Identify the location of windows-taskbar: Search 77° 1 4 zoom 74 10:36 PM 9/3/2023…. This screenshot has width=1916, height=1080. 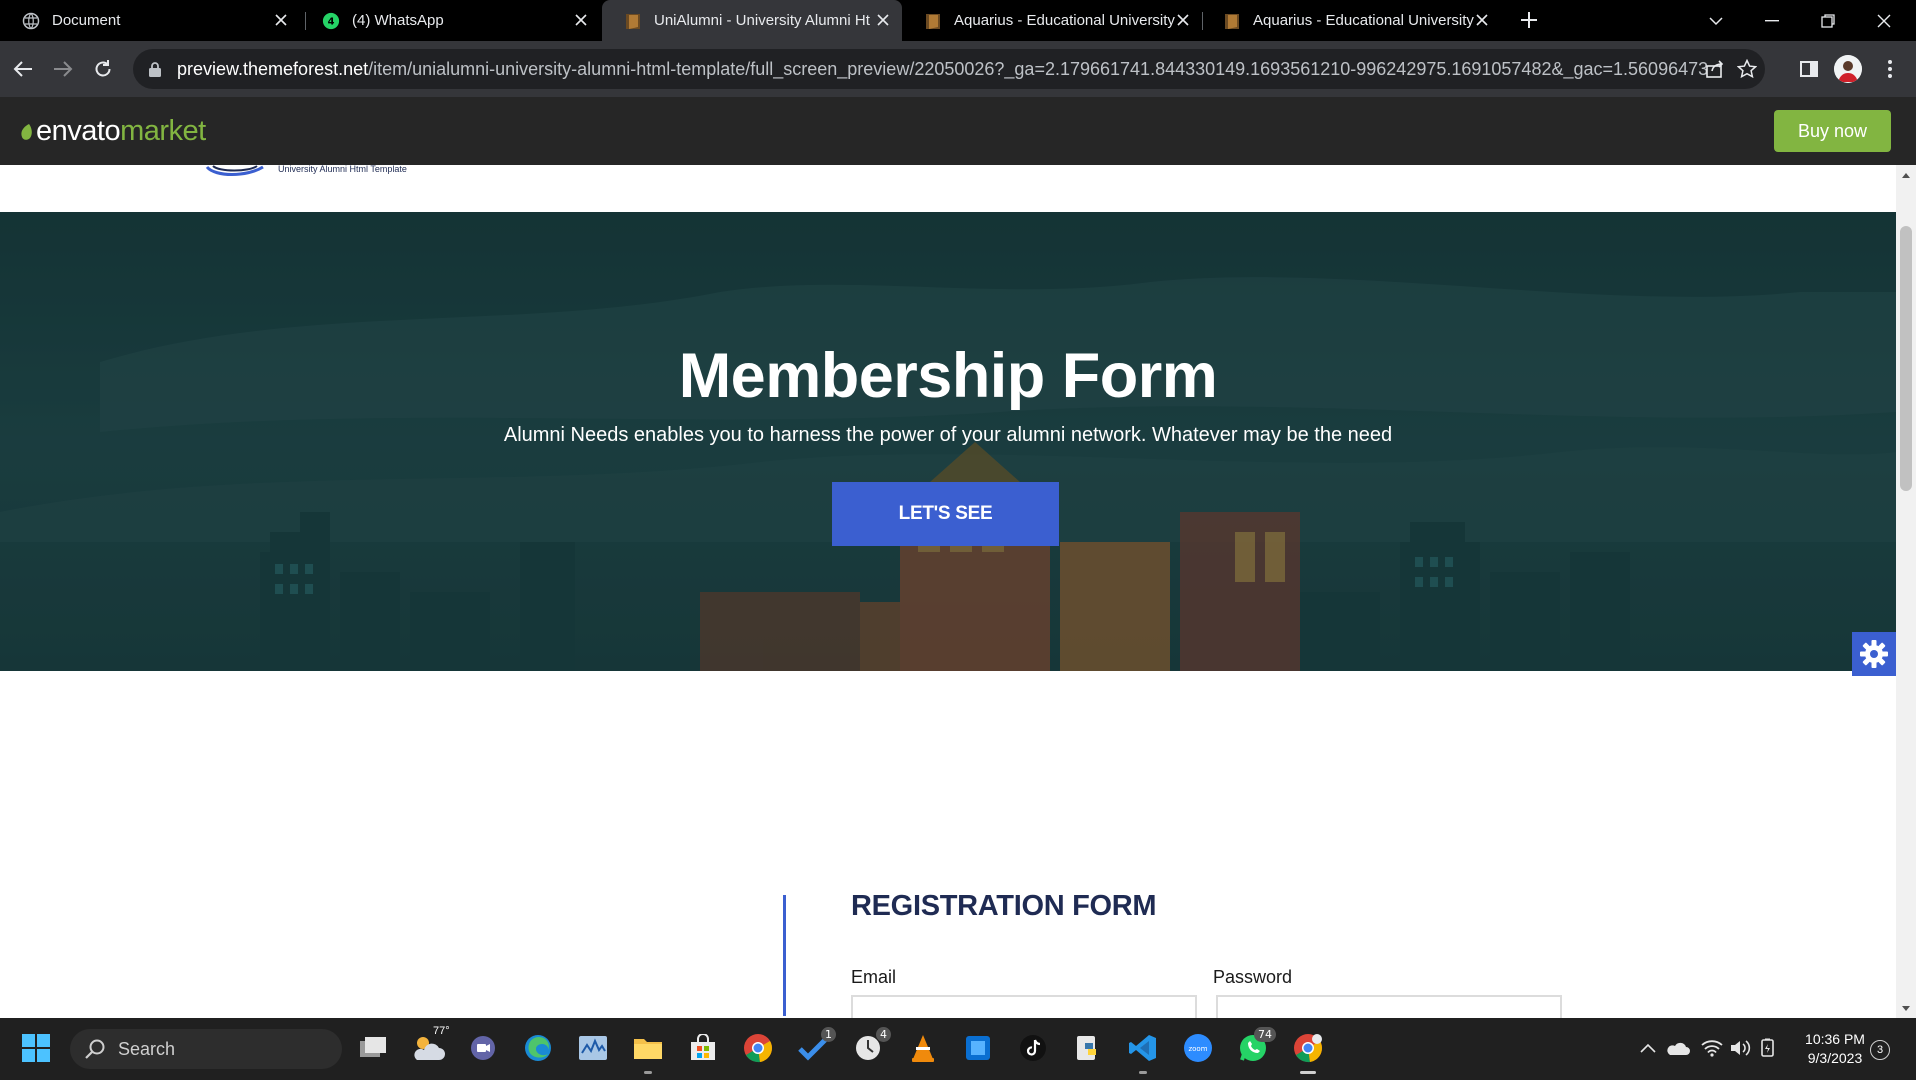
(958, 1049).